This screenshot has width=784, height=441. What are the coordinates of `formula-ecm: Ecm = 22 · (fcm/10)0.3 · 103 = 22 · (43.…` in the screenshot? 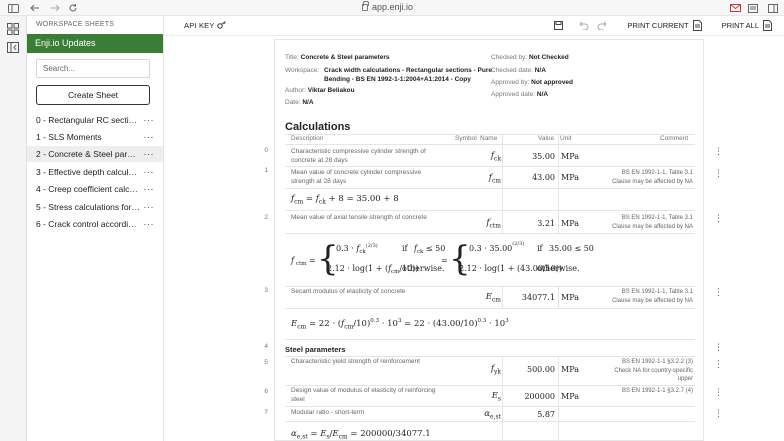 It's located at (400, 324).